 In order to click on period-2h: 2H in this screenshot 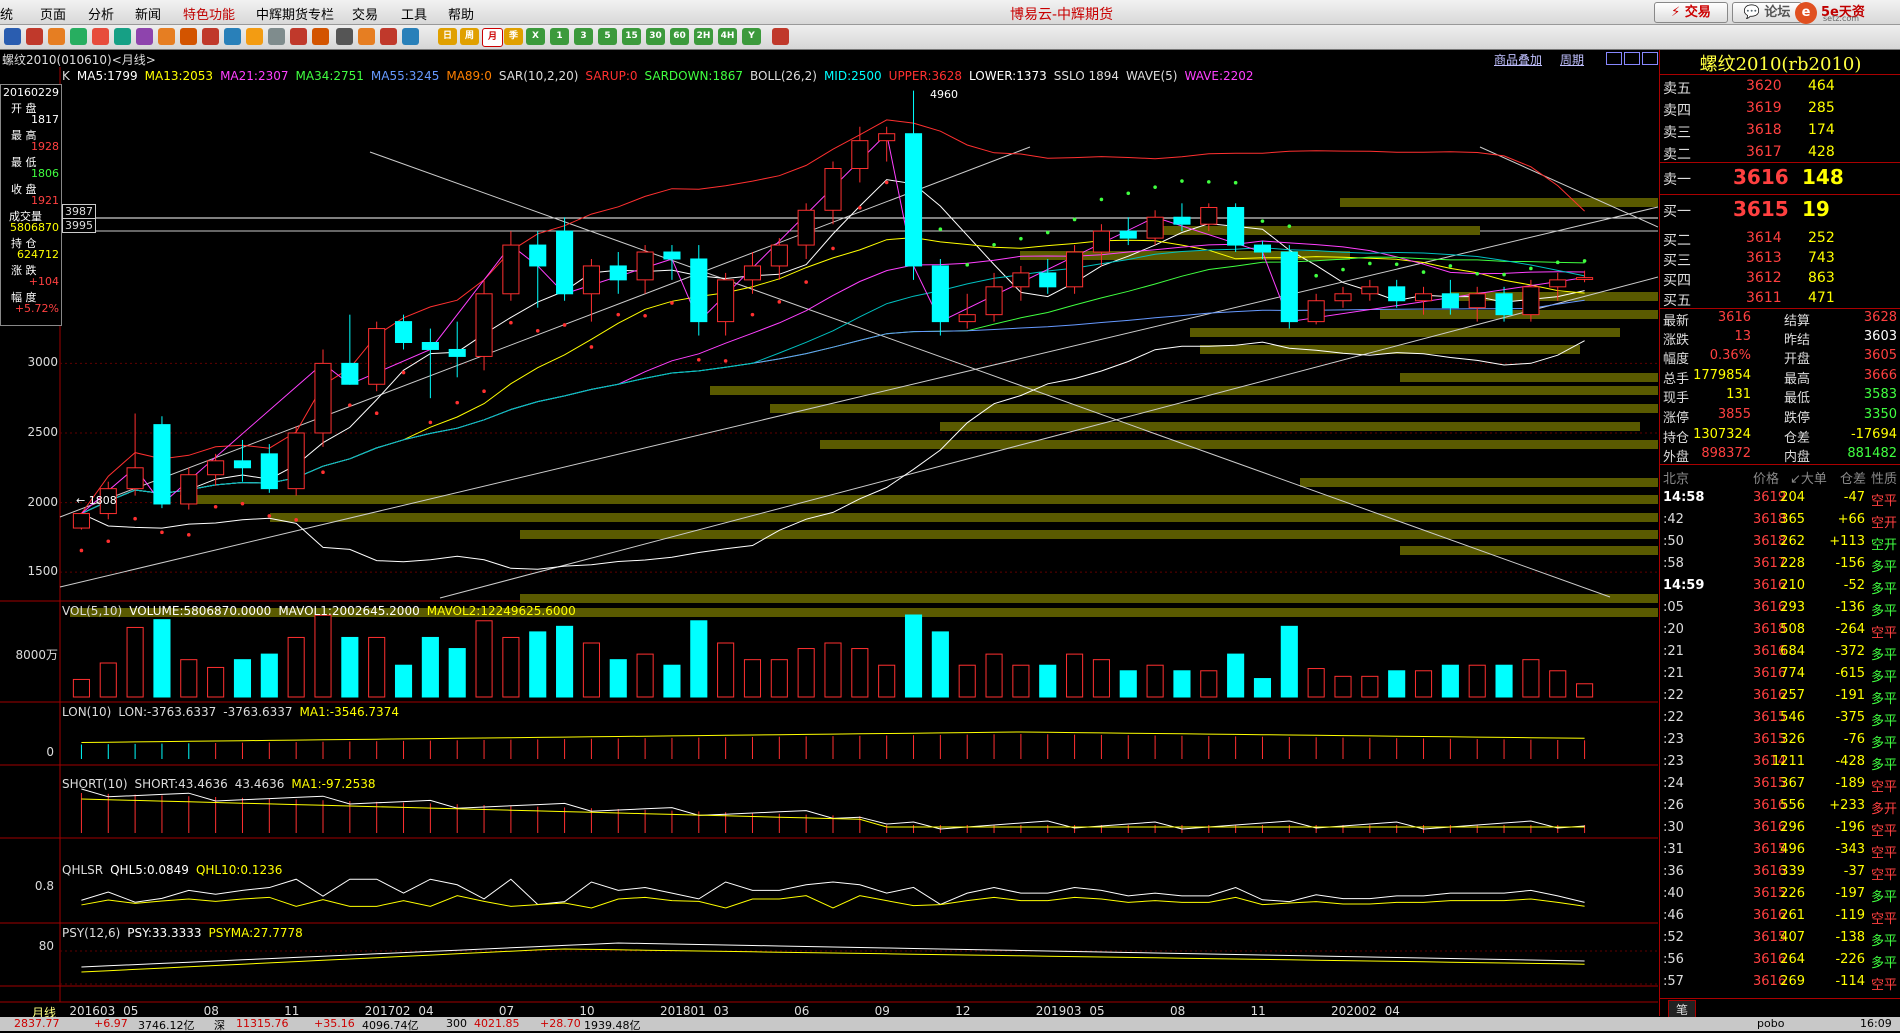, I will do `click(703, 36)`.